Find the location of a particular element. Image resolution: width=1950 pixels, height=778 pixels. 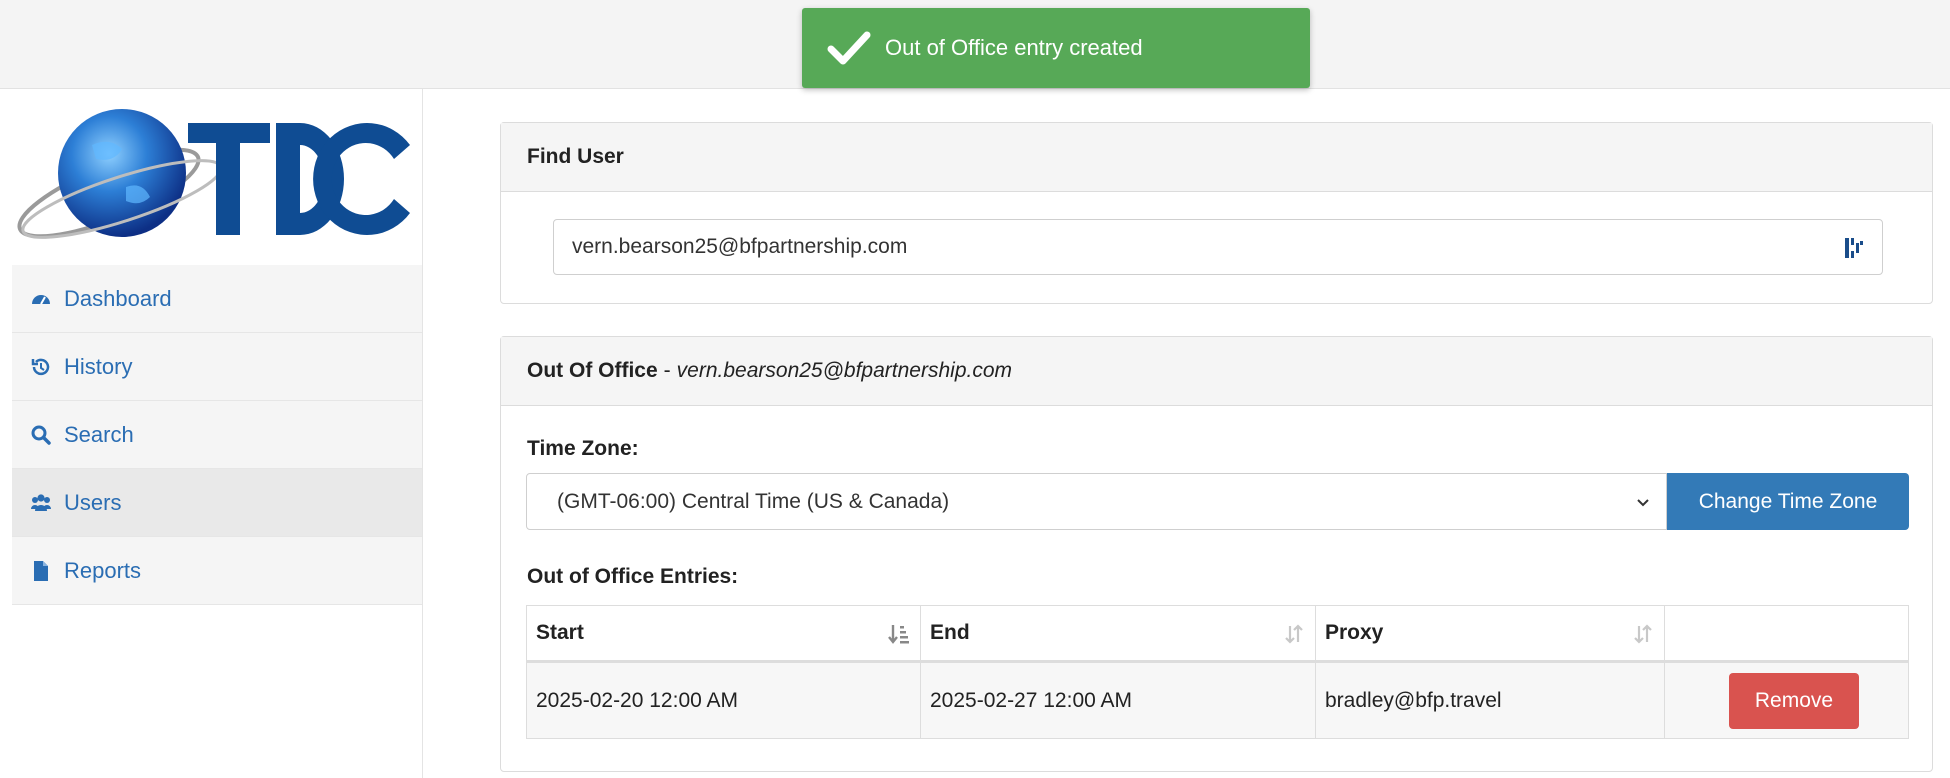

chevron-down-icon is located at coordinates (1643, 503).